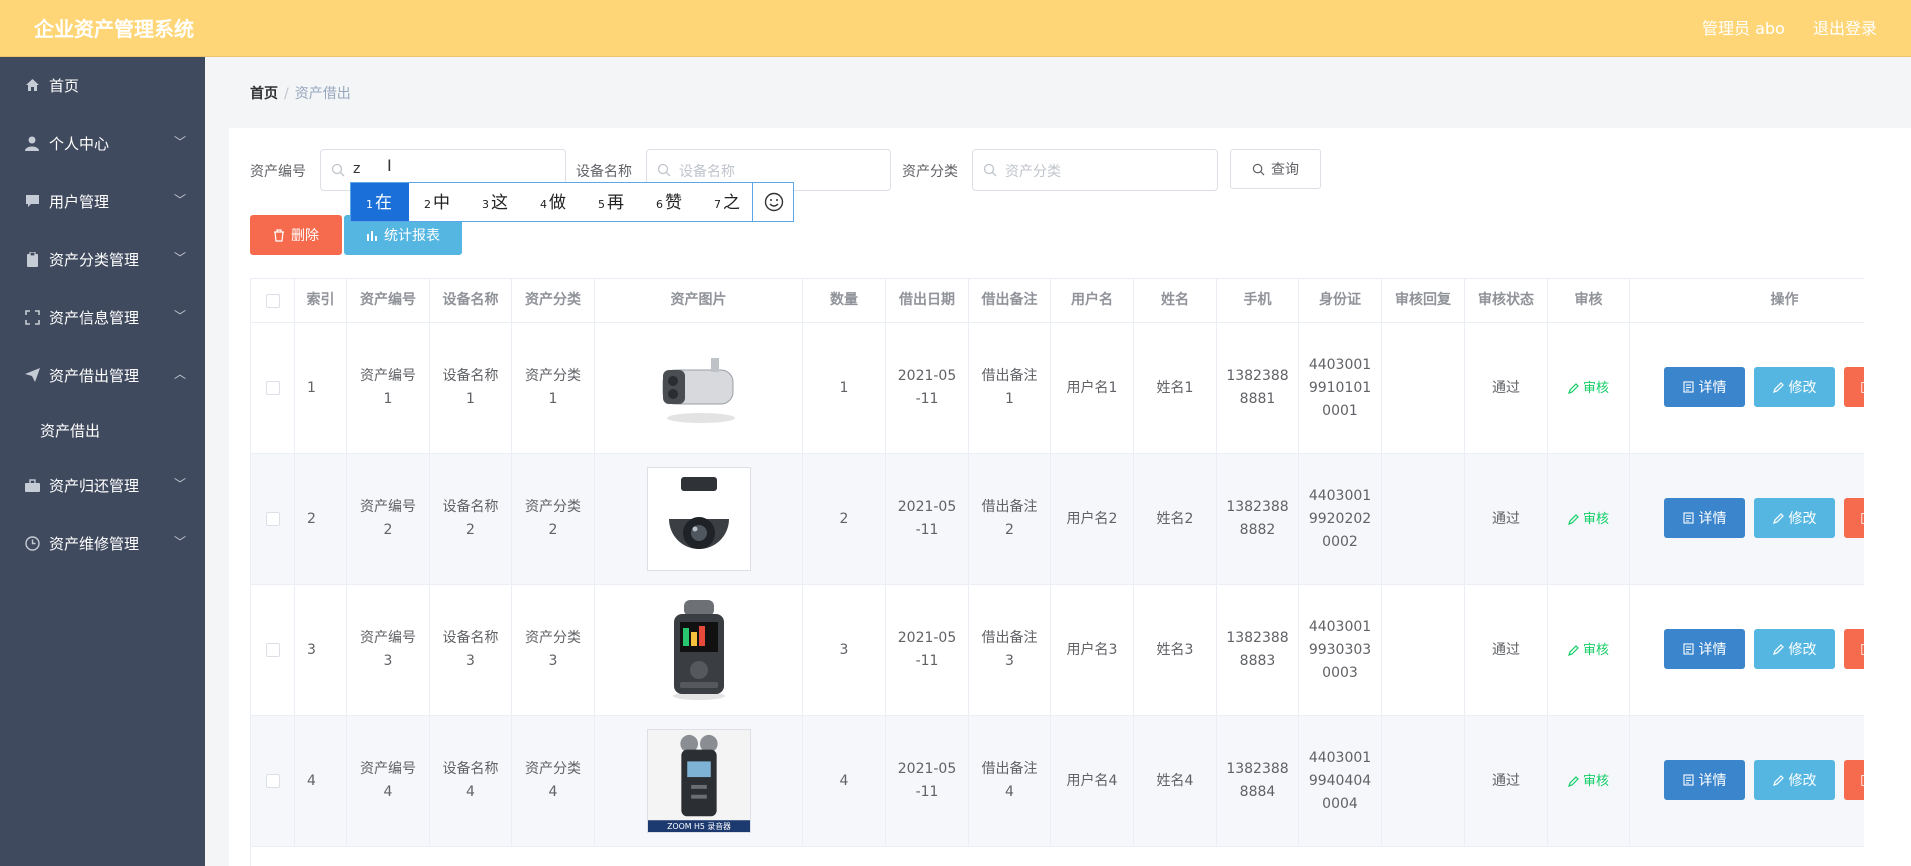 The image size is (1911, 866). What do you see at coordinates (94, 318) in the screenshot?
I see `sidebar-item-label: 资产信息管理` at bounding box center [94, 318].